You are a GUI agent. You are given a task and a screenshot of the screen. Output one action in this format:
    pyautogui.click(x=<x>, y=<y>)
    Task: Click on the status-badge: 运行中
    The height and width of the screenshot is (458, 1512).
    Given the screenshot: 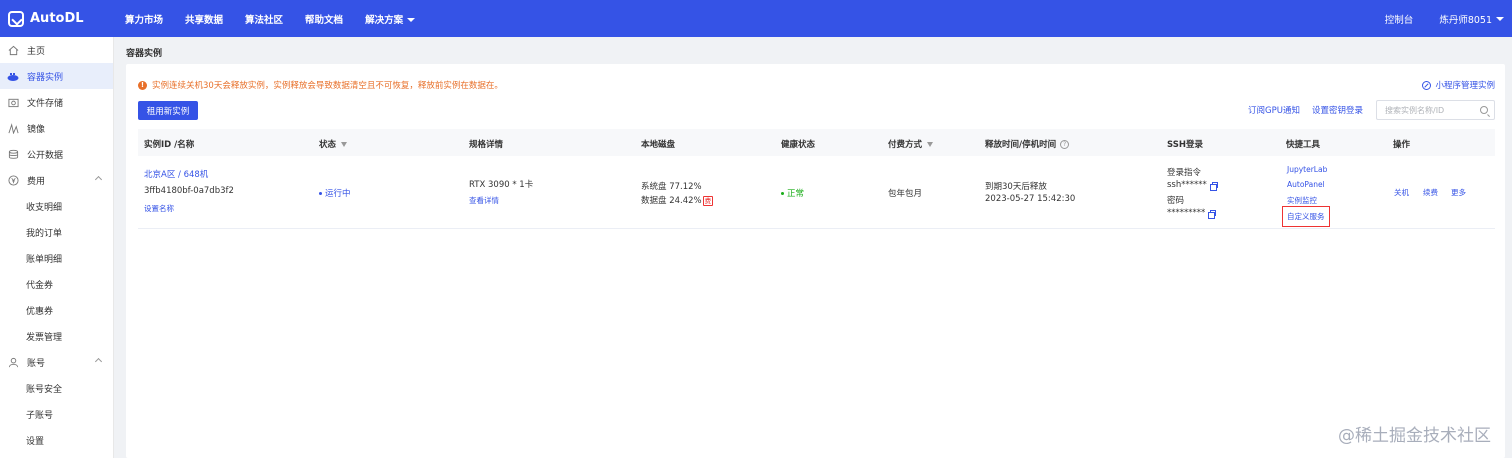 What is the action you would take?
    pyautogui.click(x=335, y=193)
    